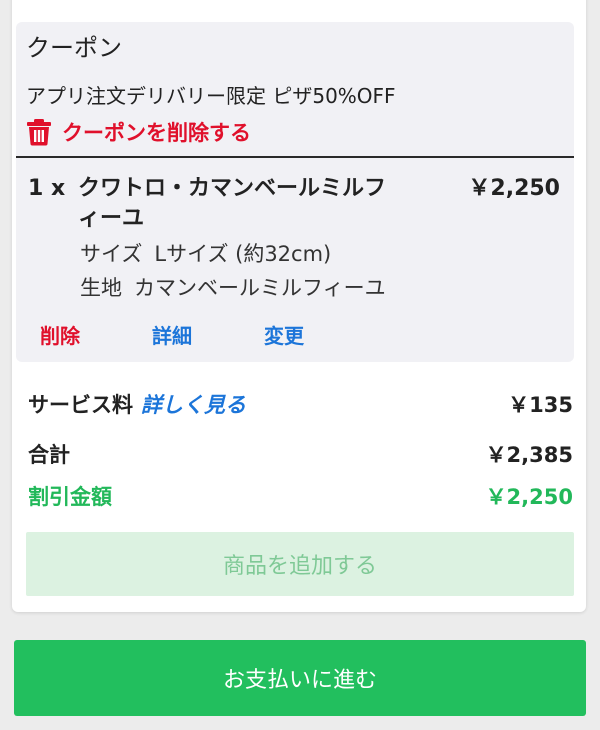  I want to click on service-fee-value: ￥135, so click(540, 405).